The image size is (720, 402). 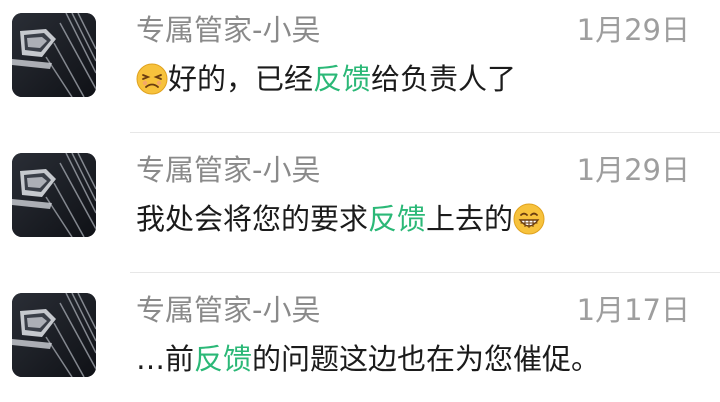 I want to click on message-preview: 我处会将您的要求 反馈 上去的, so click(x=340, y=219).